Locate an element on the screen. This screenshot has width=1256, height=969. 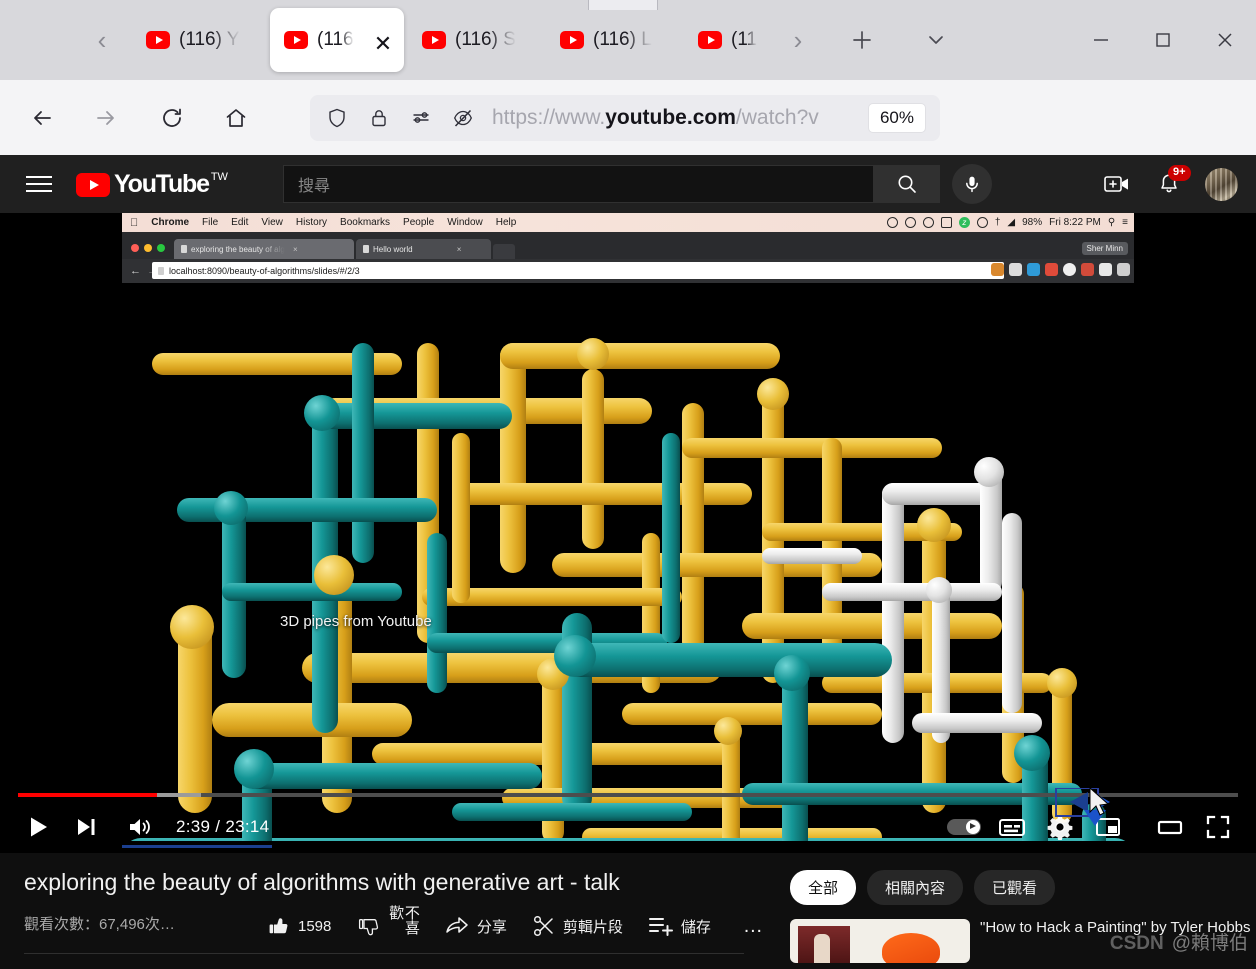
address-bar: https://www.youtube.com/watch?v 60% is located at coordinates (625, 118).